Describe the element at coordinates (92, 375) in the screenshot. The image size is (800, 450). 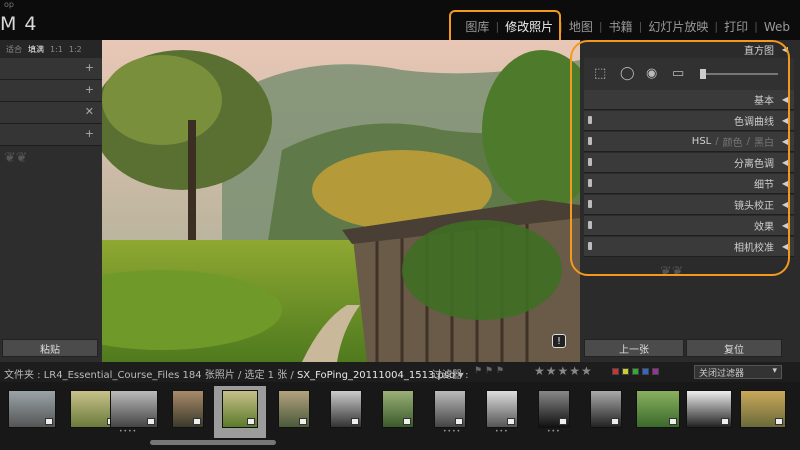
I see `folder-label: 文件夹 : LR4_Essential_Course_Files` at that location.